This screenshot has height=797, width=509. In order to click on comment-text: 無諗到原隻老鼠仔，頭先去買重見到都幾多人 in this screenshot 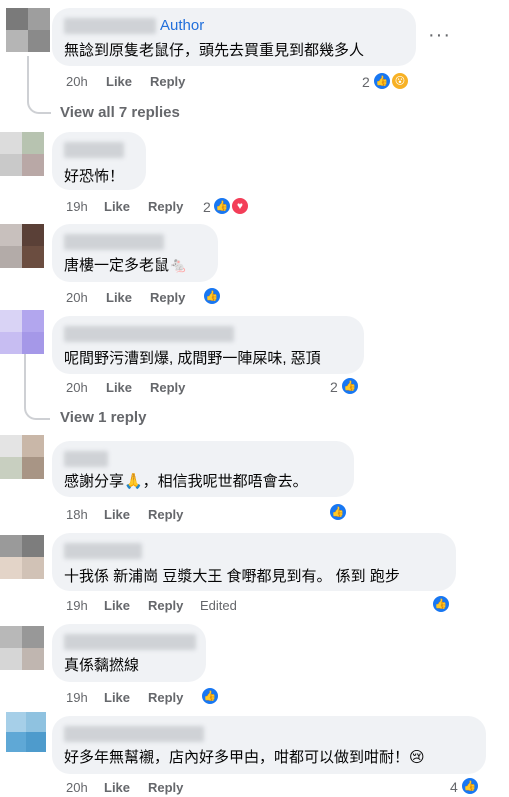, I will do `click(214, 50)`.